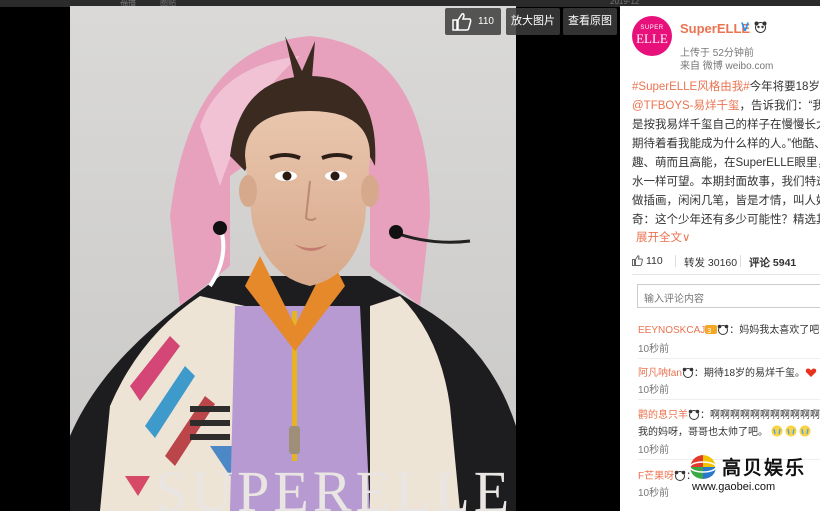  I want to click on comment-user: 鹳的息只羊, so click(663, 415).